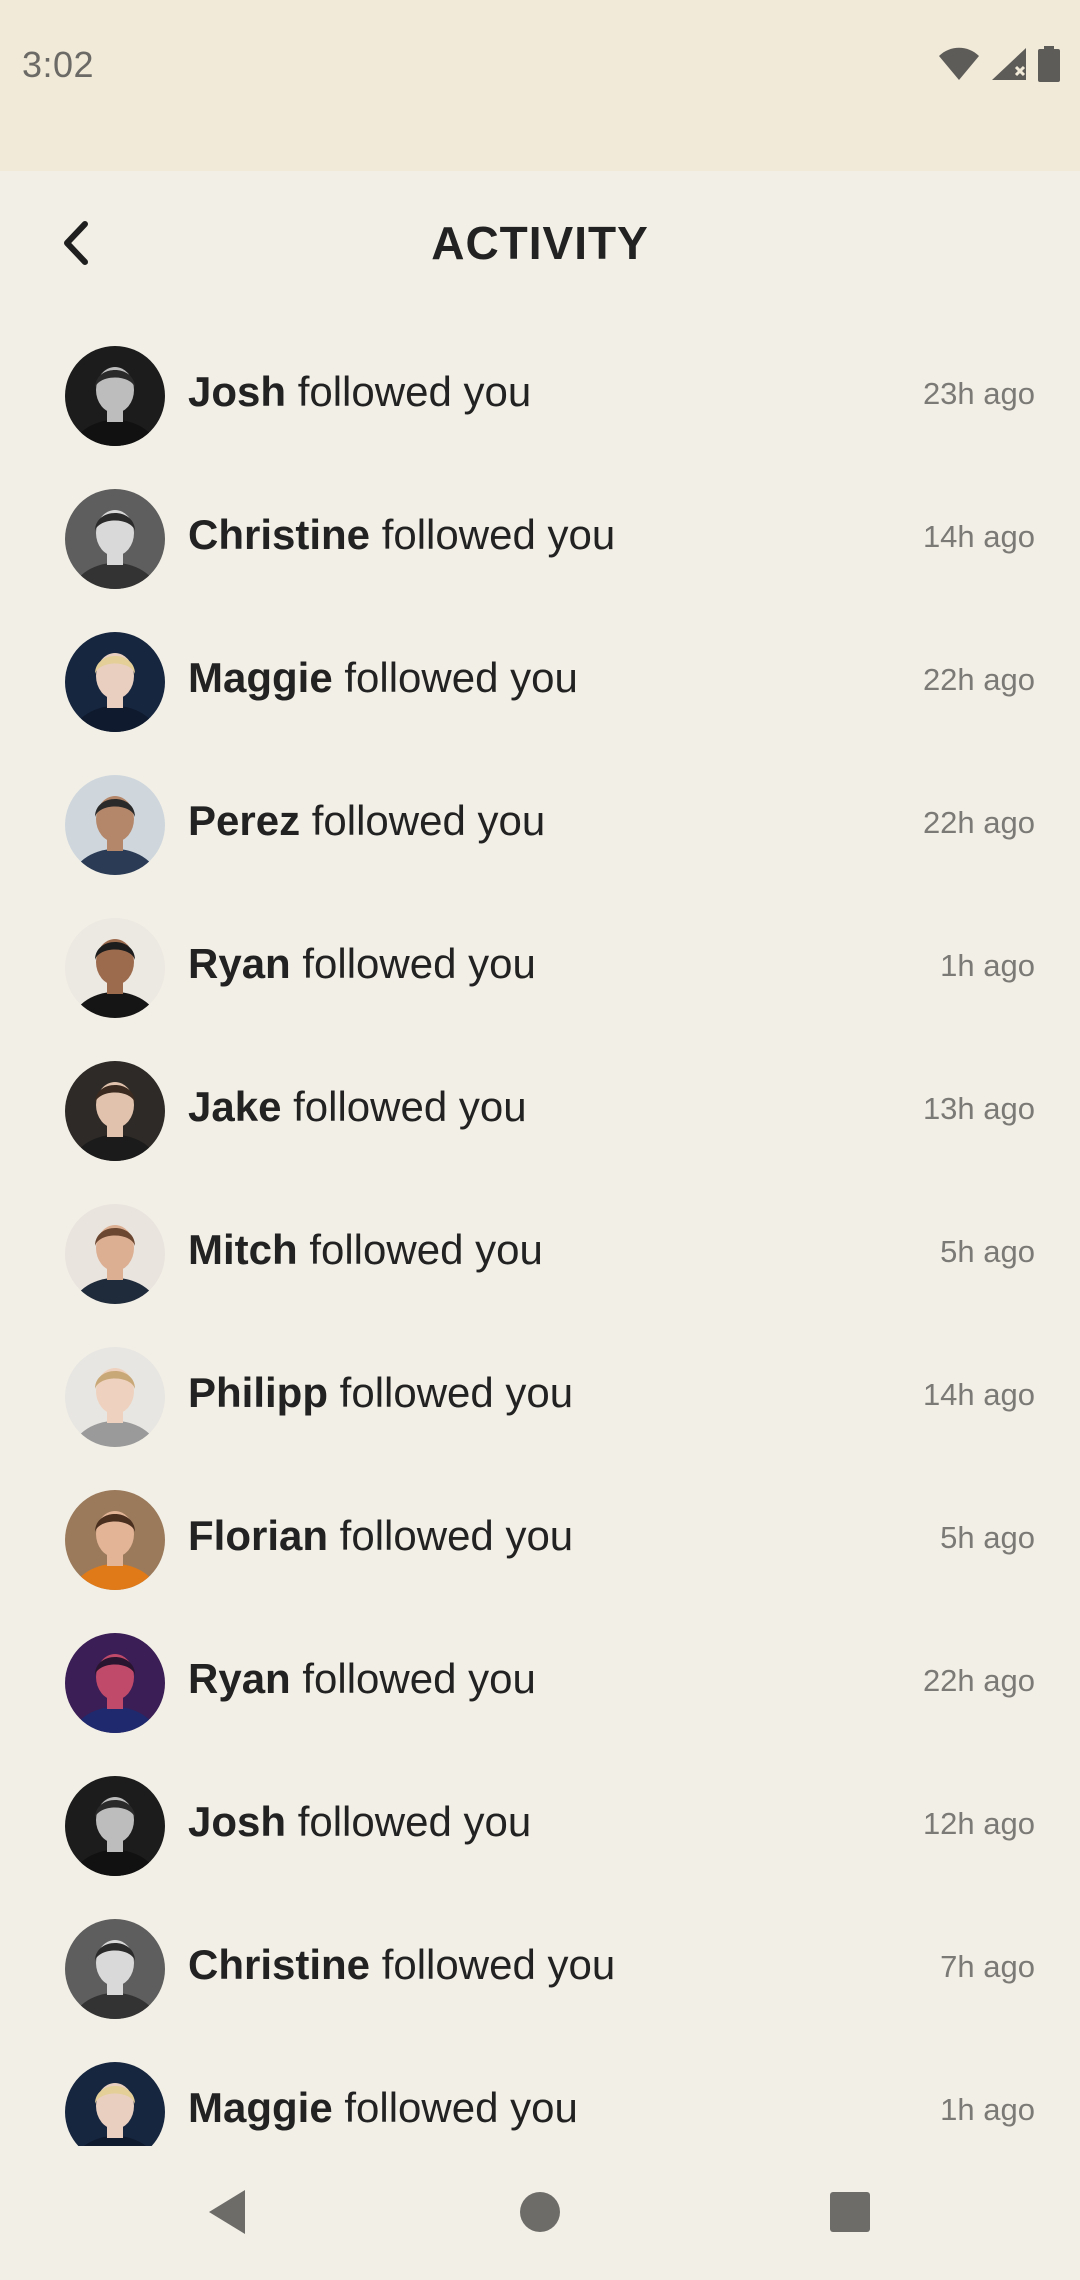 This screenshot has height=2280, width=1080. What do you see at coordinates (234, 1106) in the screenshot?
I see `activity-user-name: Jake` at bounding box center [234, 1106].